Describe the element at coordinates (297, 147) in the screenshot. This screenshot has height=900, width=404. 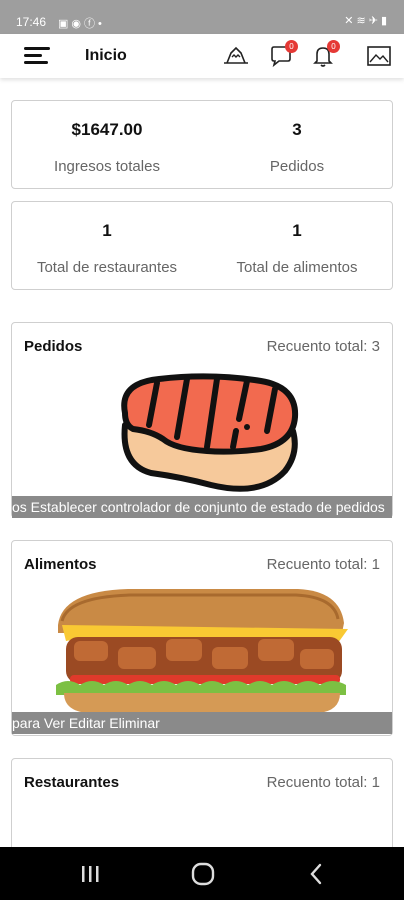
I see `orders-stat: 3 Pedidos` at that location.